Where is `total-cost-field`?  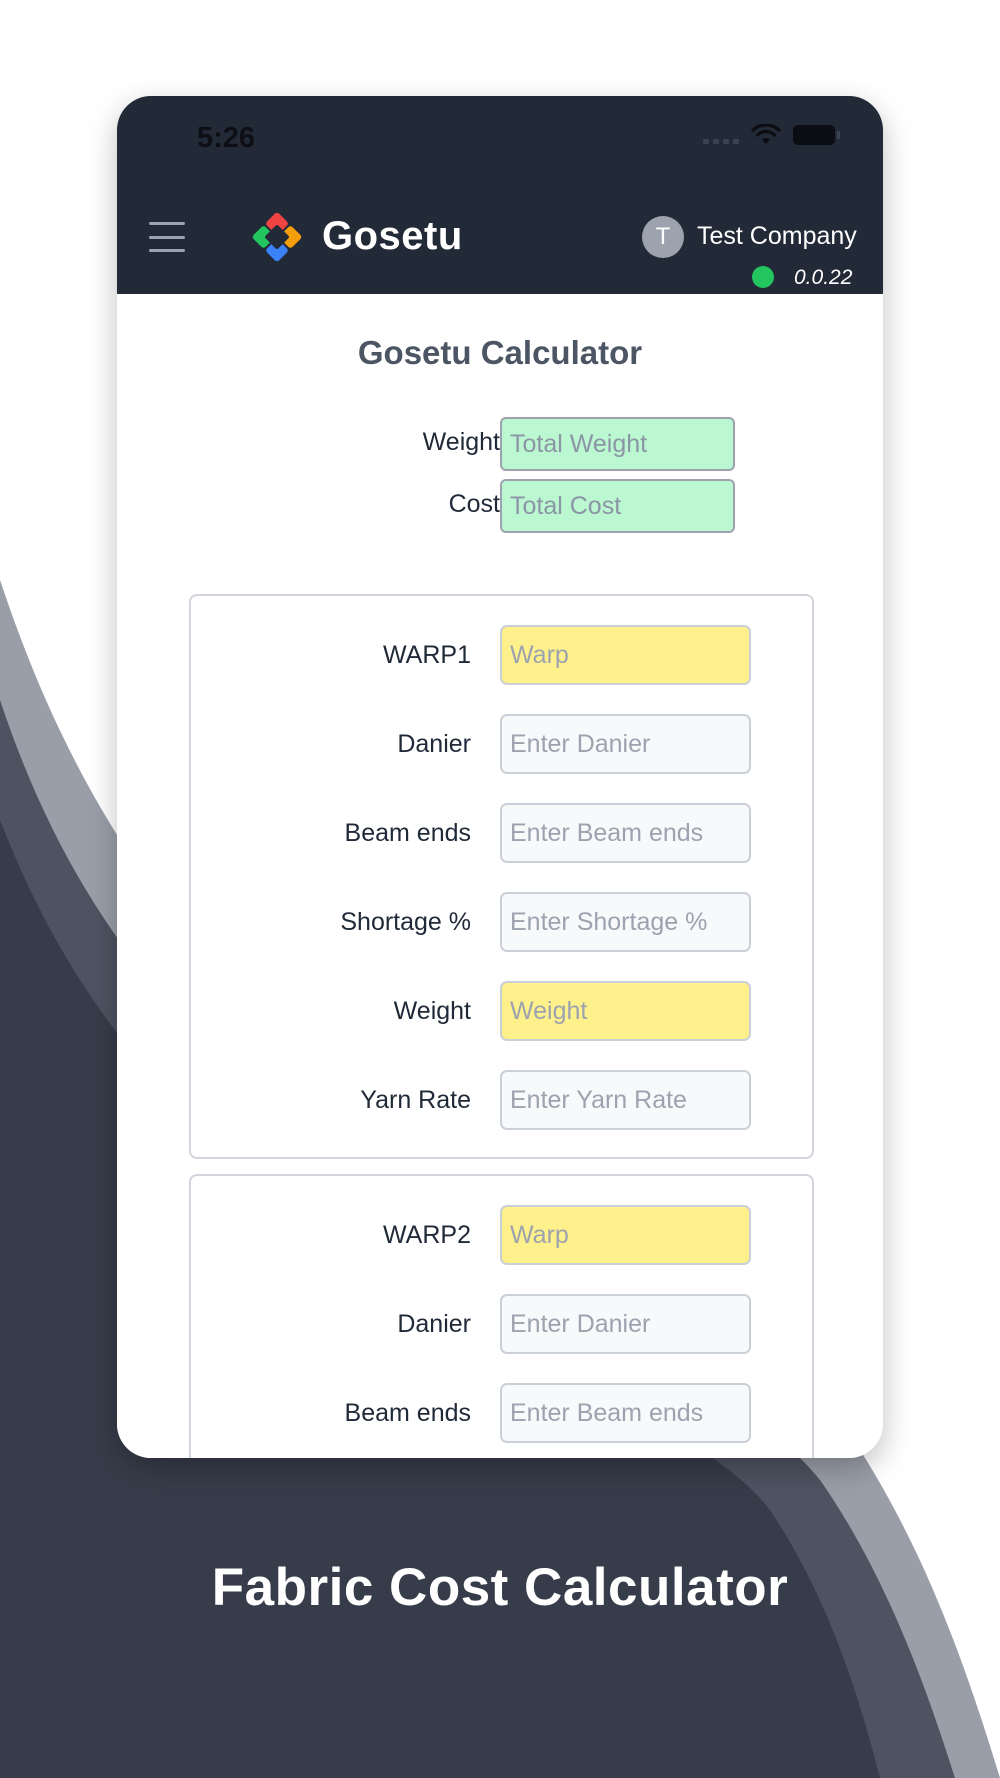 total-cost-field is located at coordinates (617, 506).